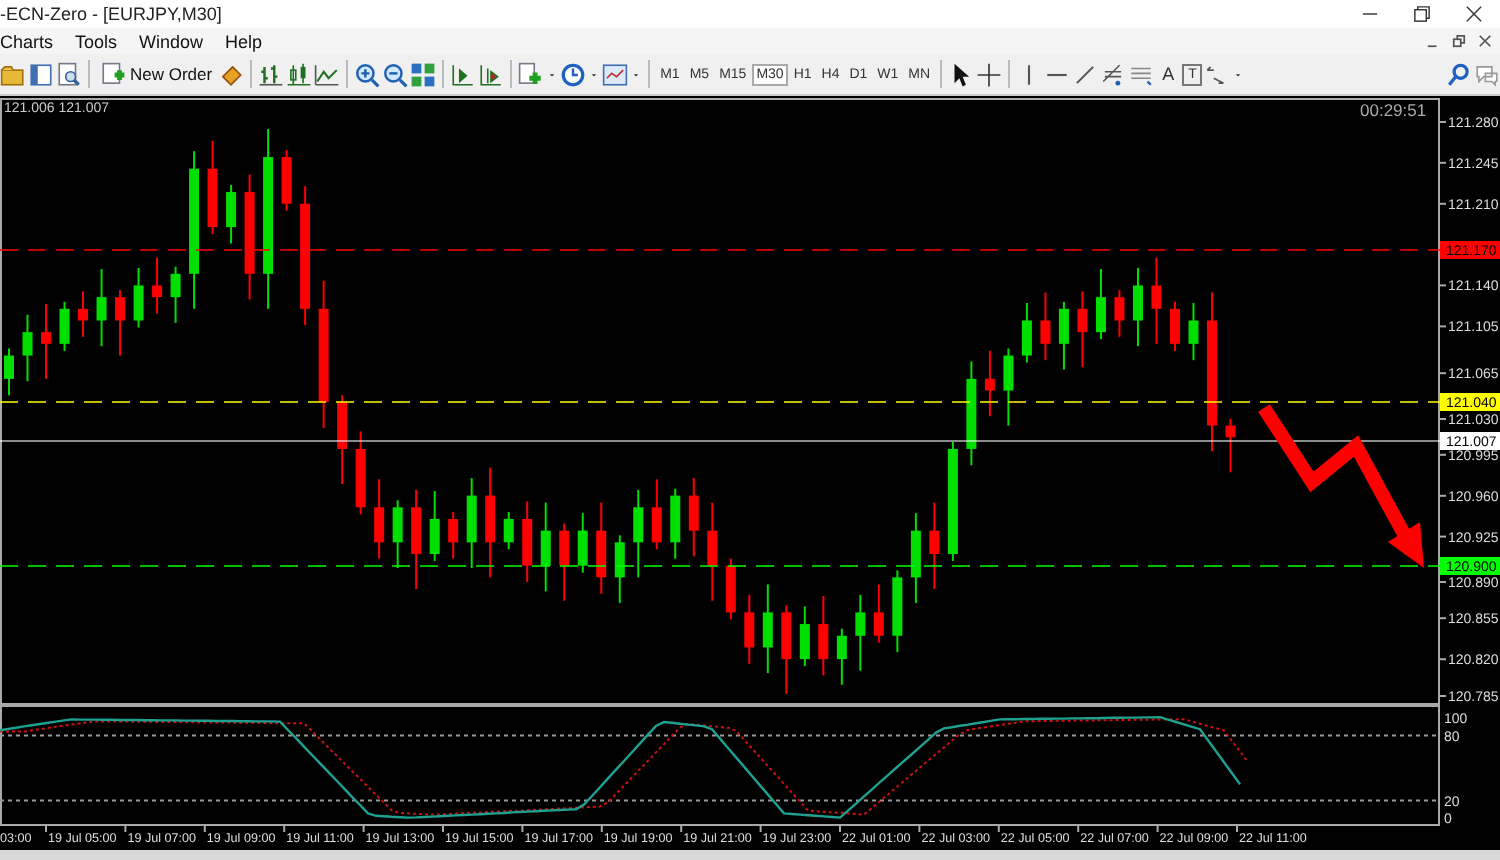 The image size is (1500, 860). What do you see at coordinates (27, 41) in the screenshot?
I see `menu-item: Charts` at bounding box center [27, 41].